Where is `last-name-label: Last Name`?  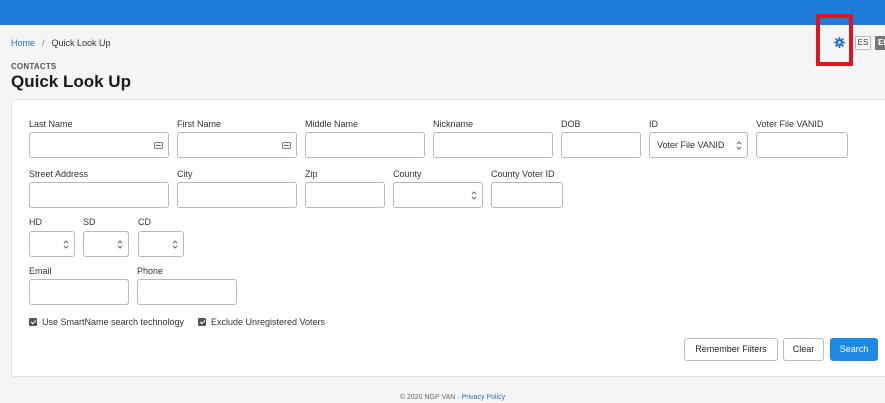 last-name-label: Last Name is located at coordinates (51, 124).